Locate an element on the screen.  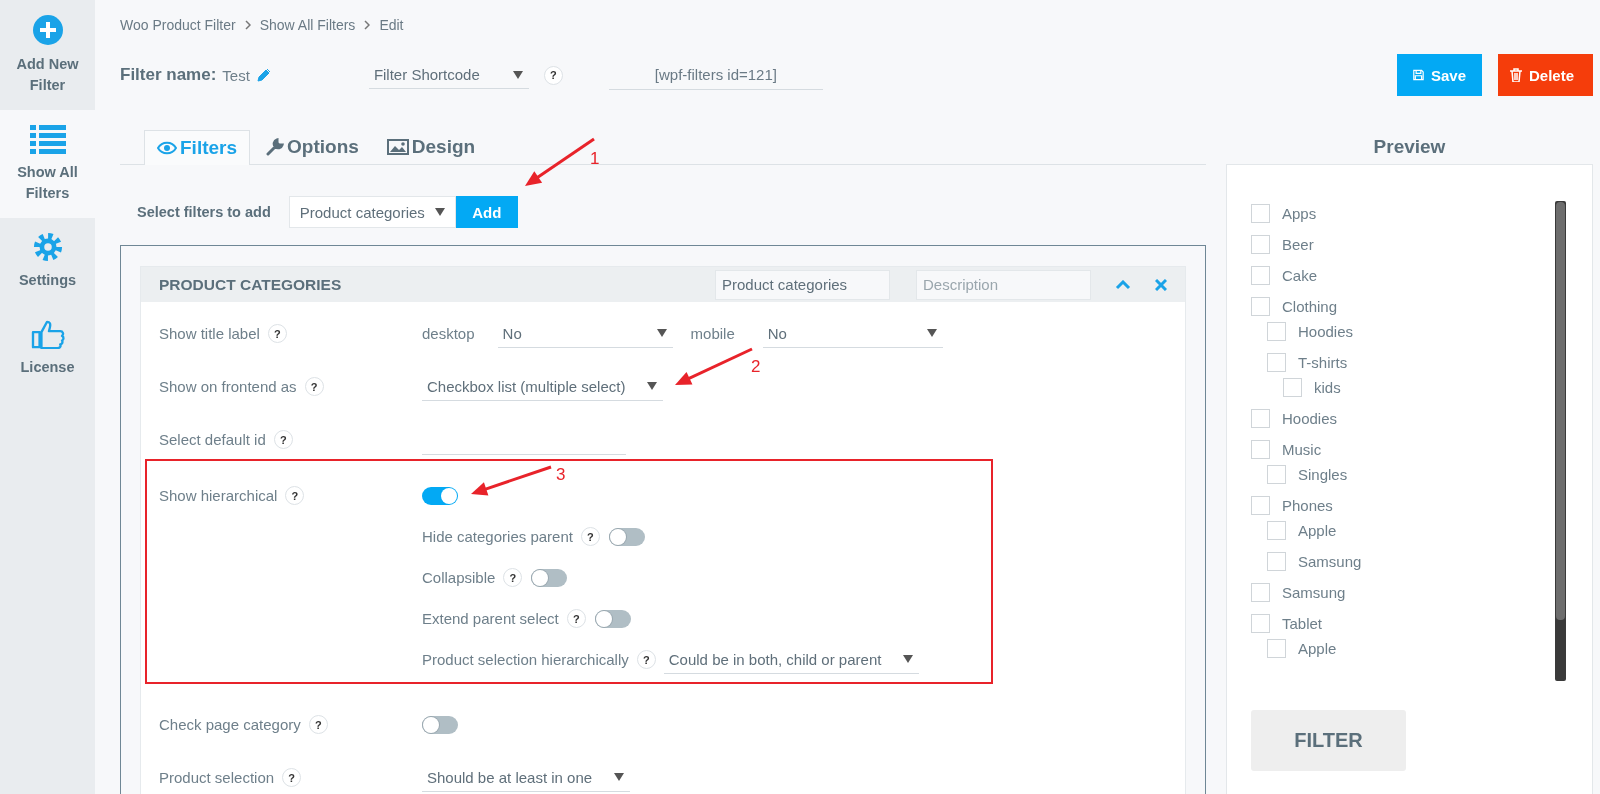
device-label: desktop is located at coordinates (448, 333).